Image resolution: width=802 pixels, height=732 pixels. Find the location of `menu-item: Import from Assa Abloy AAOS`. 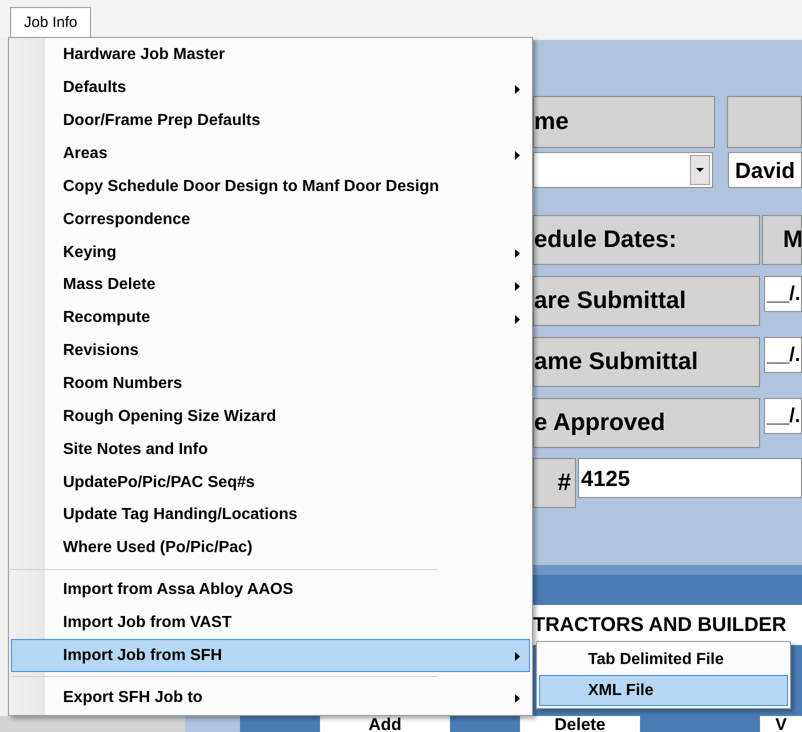

menu-item: Import from Assa Abloy AAOS is located at coordinates (270, 590).